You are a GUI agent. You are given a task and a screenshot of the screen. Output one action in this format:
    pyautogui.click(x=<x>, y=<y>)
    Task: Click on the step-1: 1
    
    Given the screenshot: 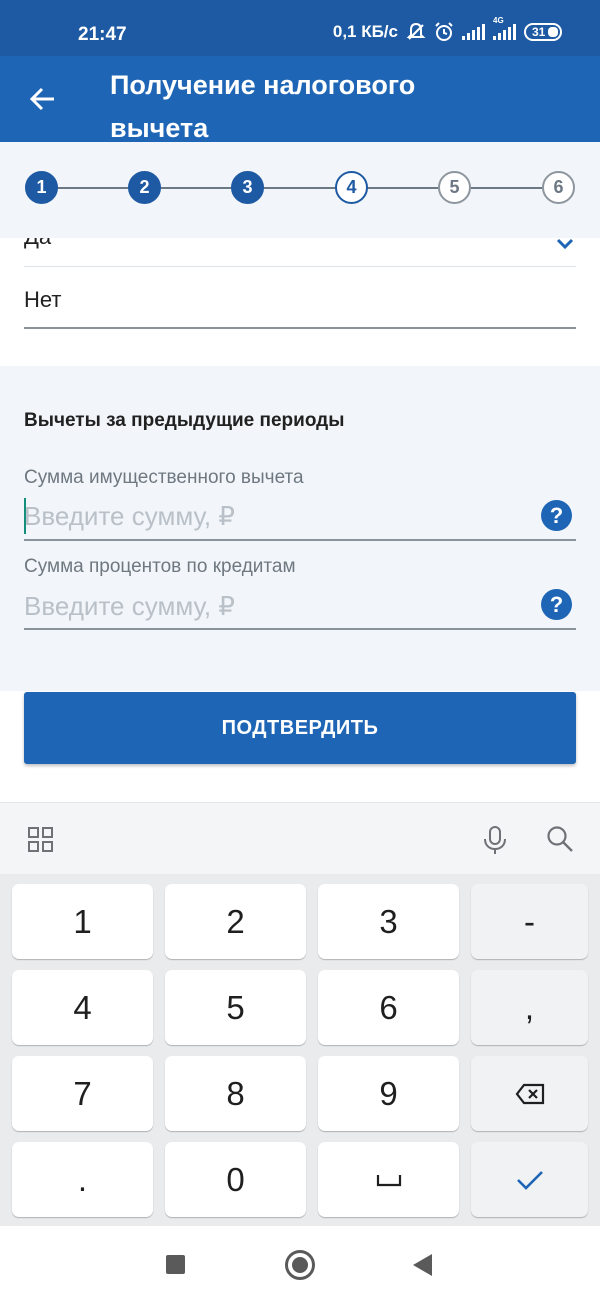 What is the action you would take?
    pyautogui.click(x=41, y=187)
    